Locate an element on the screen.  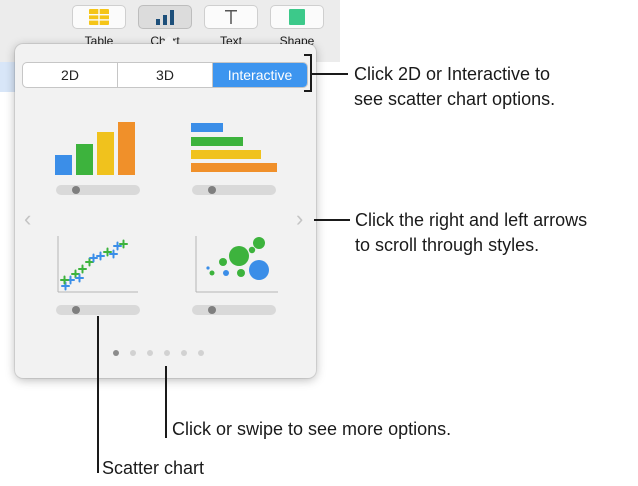
segments-bracket-bottom is located at coordinates (308, 91).